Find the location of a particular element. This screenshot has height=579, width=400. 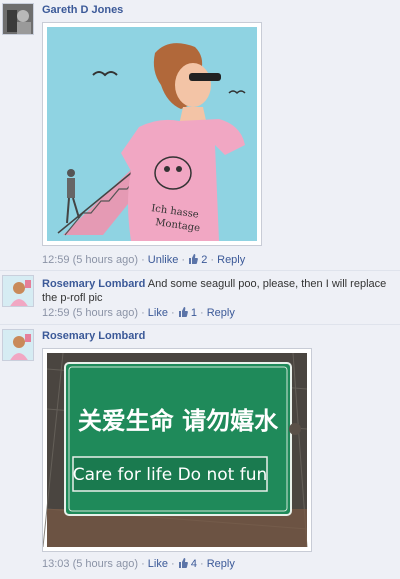

comment-meta: 13:03 (5 hours ago) · Like · 4 · Reply is located at coordinates (138, 564).